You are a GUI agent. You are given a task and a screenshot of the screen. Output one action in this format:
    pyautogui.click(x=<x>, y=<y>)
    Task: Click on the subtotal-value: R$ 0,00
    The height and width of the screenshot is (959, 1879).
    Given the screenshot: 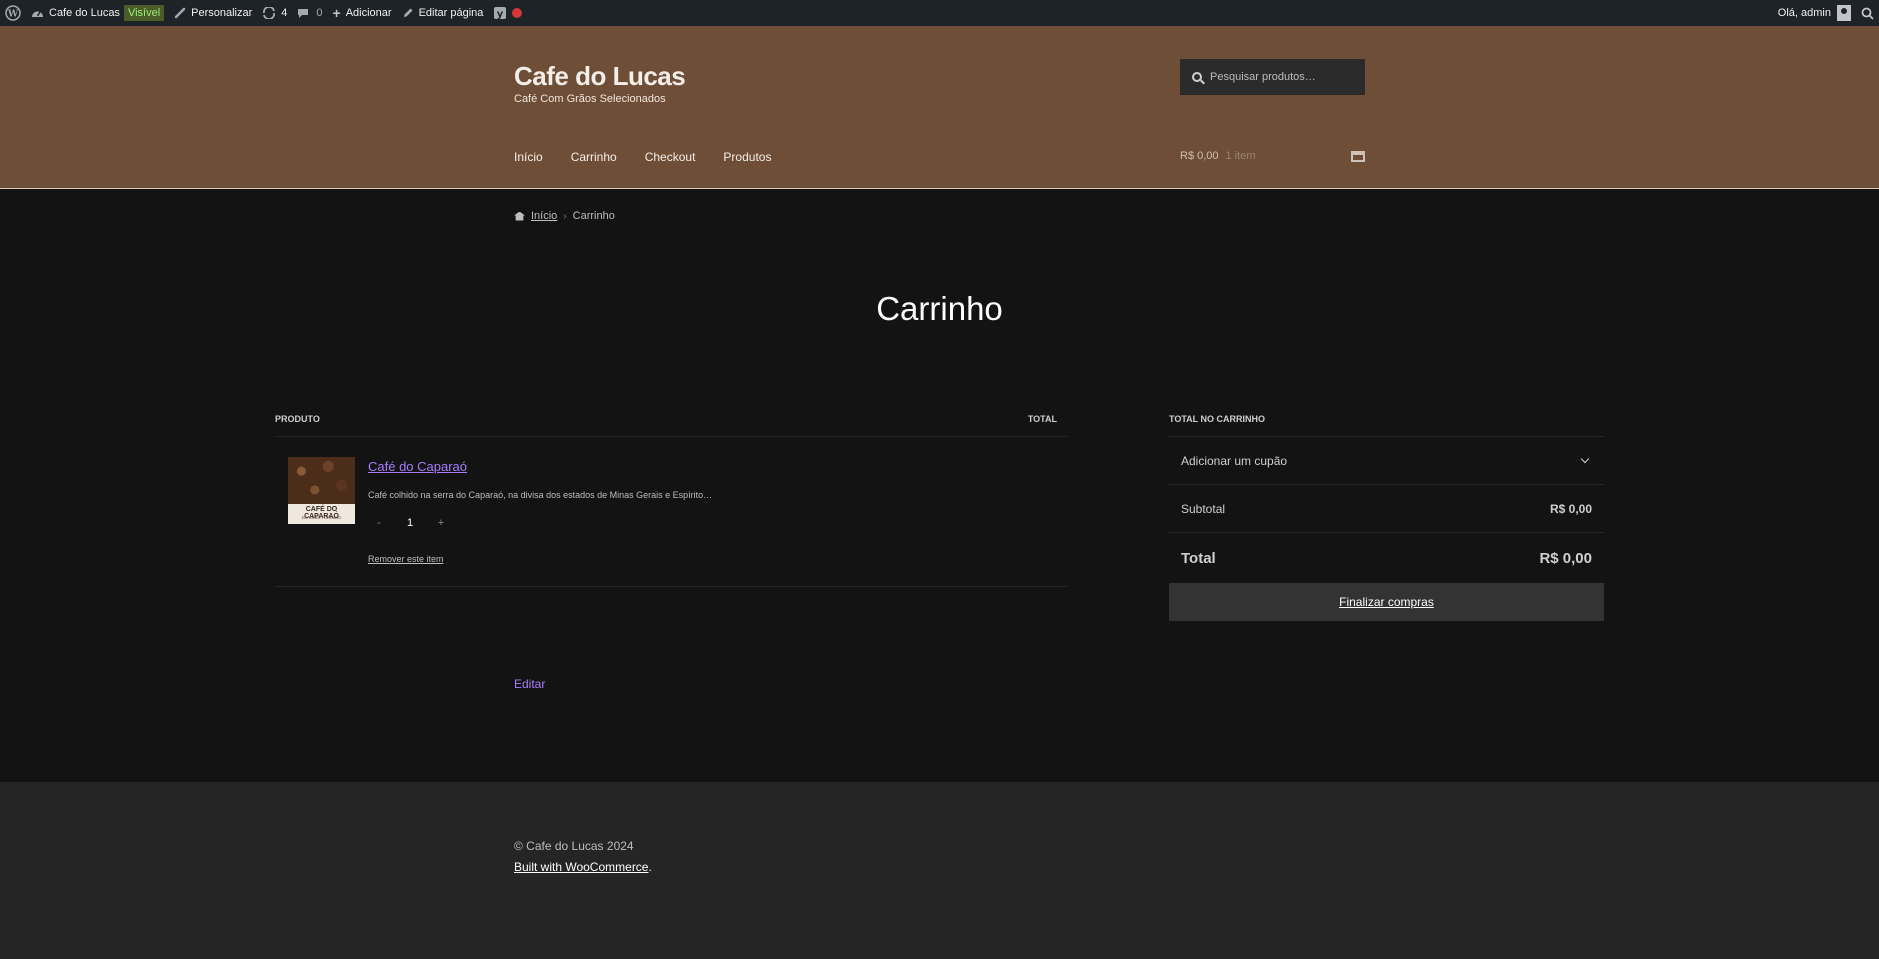 What is the action you would take?
    pyautogui.click(x=1570, y=508)
    